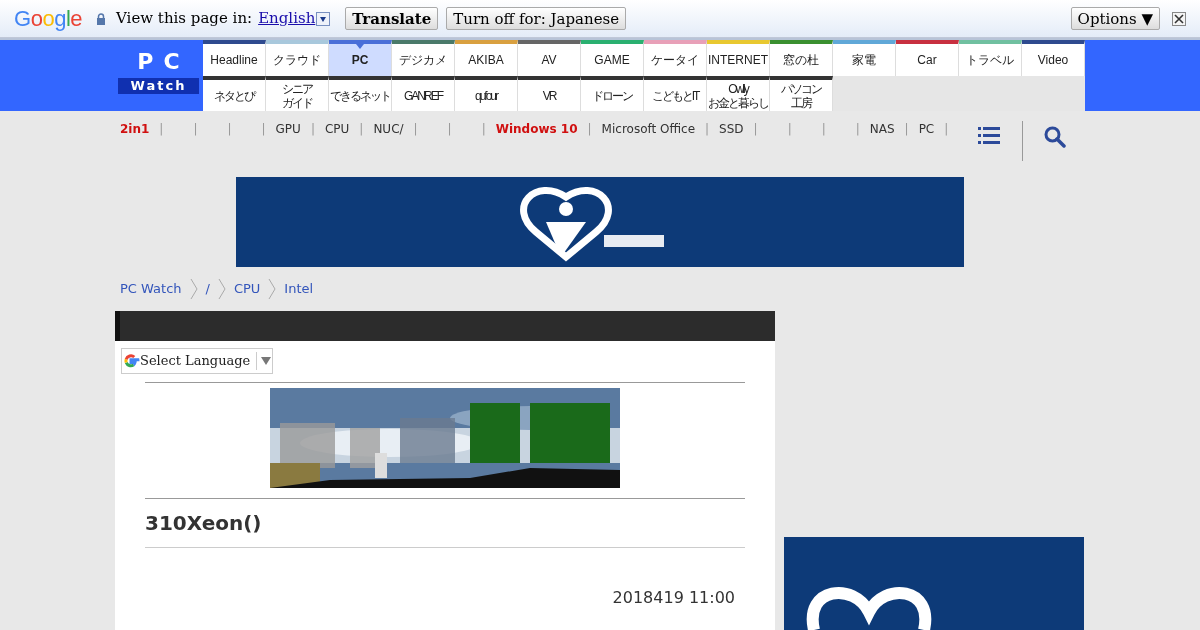  Describe the element at coordinates (536, 129) in the screenshot. I see `topic-tag-link: Windows 10` at that location.